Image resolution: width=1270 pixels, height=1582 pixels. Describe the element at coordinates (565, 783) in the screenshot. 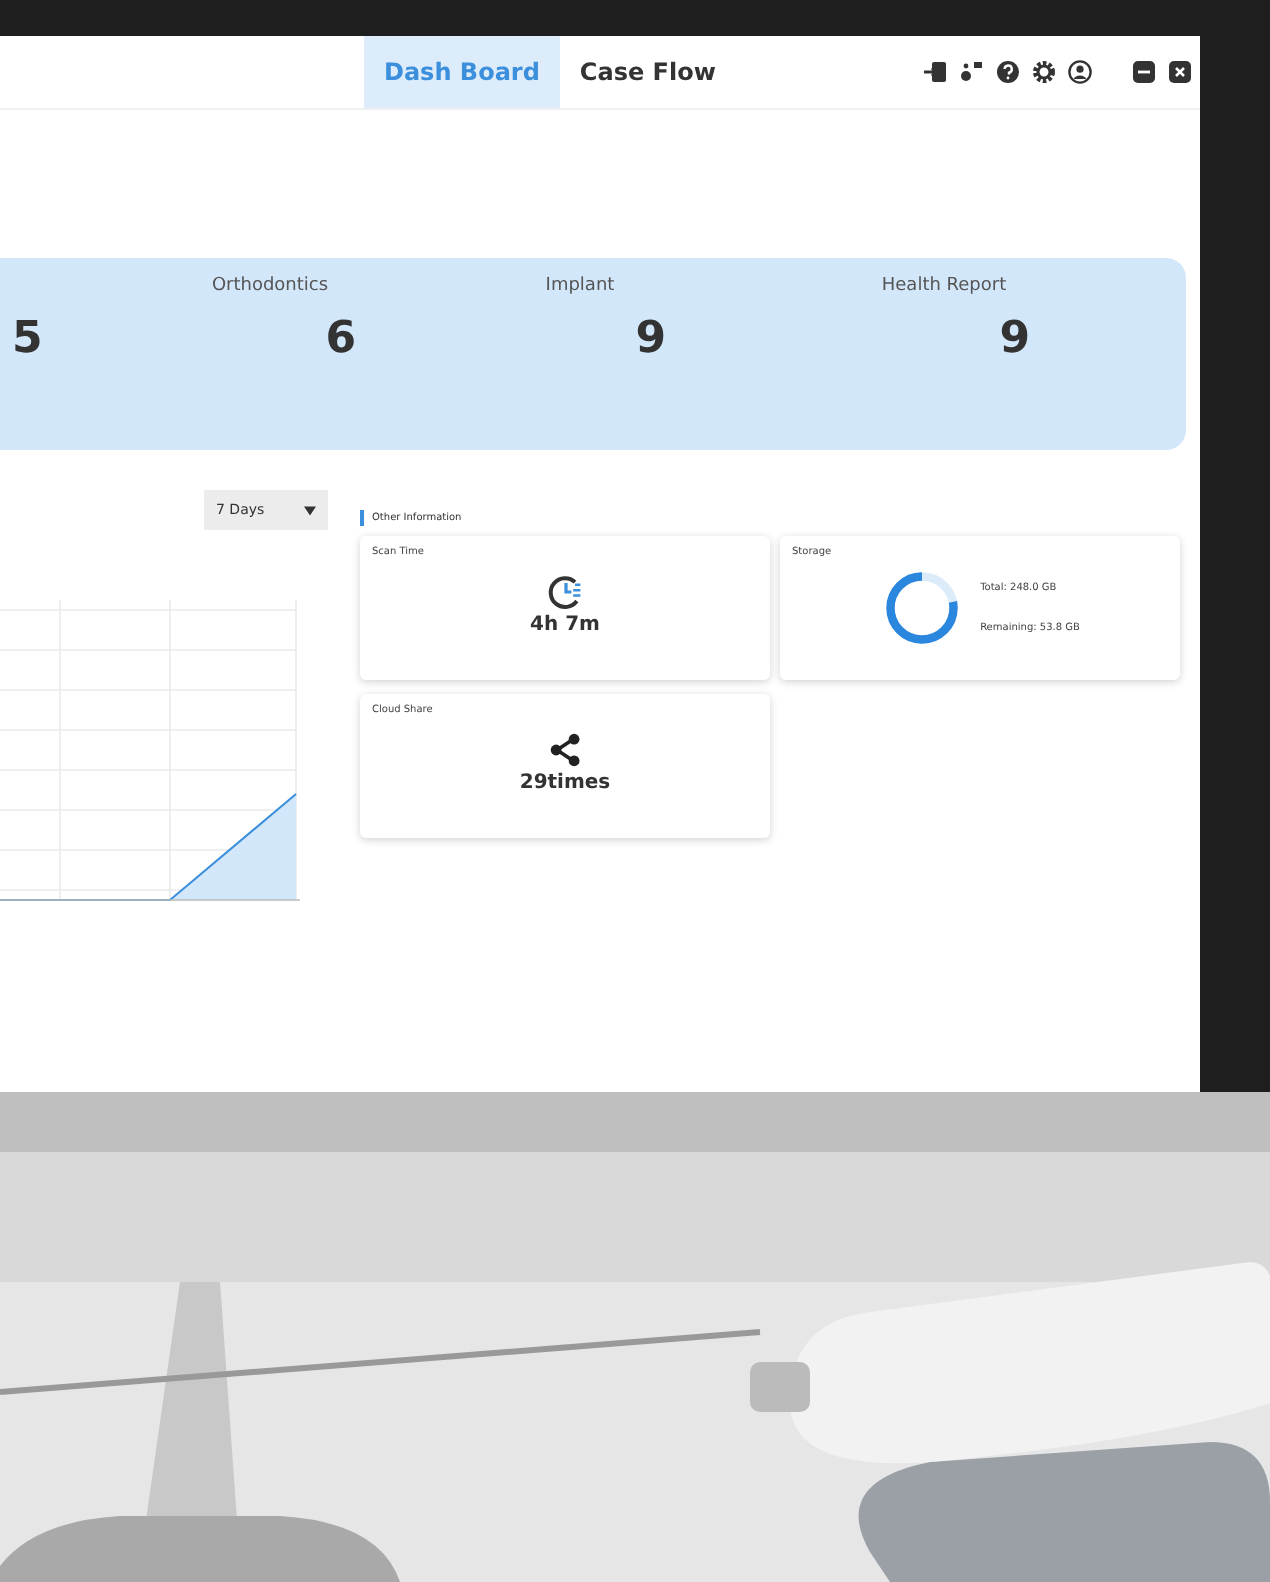

I see `cloud-share-value: 29times` at that location.